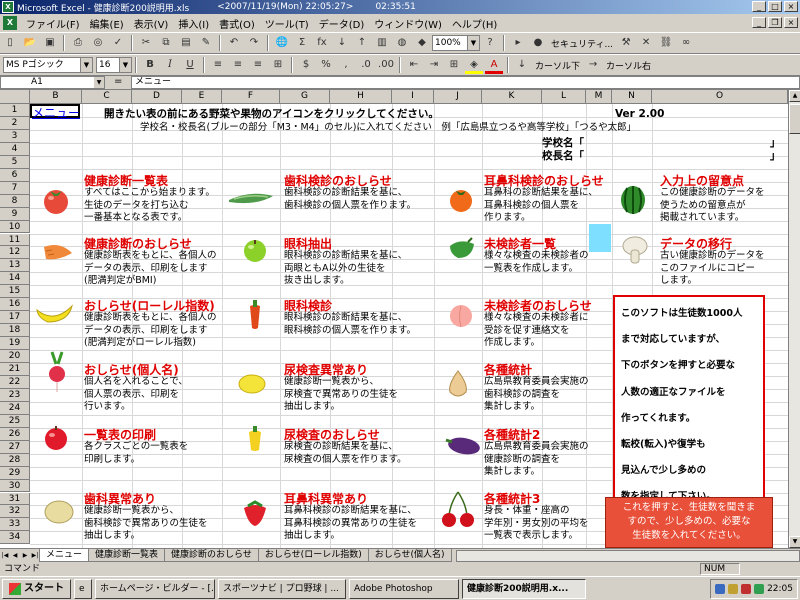 The image size is (800, 600). Describe the element at coordinates (15, 136) in the screenshot. I see `row-header-3: 3` at that location.